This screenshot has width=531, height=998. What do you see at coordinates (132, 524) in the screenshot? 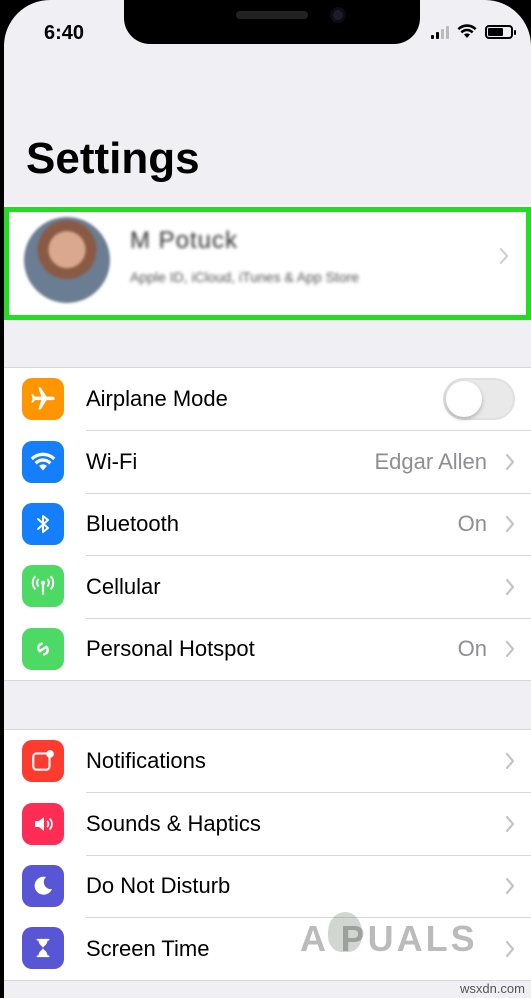
I see `row-label: Bluetooth` at bounding box center [132, 524].